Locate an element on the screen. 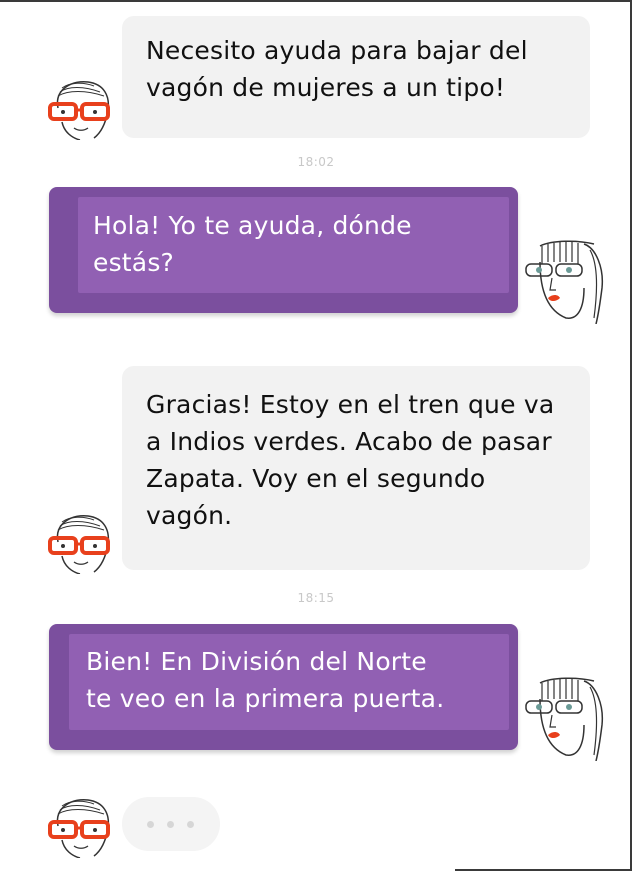  message-bubble-outgoing: Hola! Yo te ayuda, dónde estás? is located at coordinates (283, 250).